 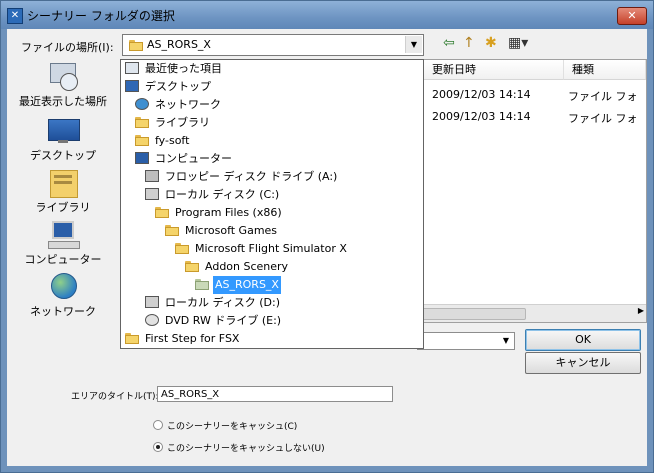 I want to click on cancel-button: キャンセル, so click(x=583, y=363).